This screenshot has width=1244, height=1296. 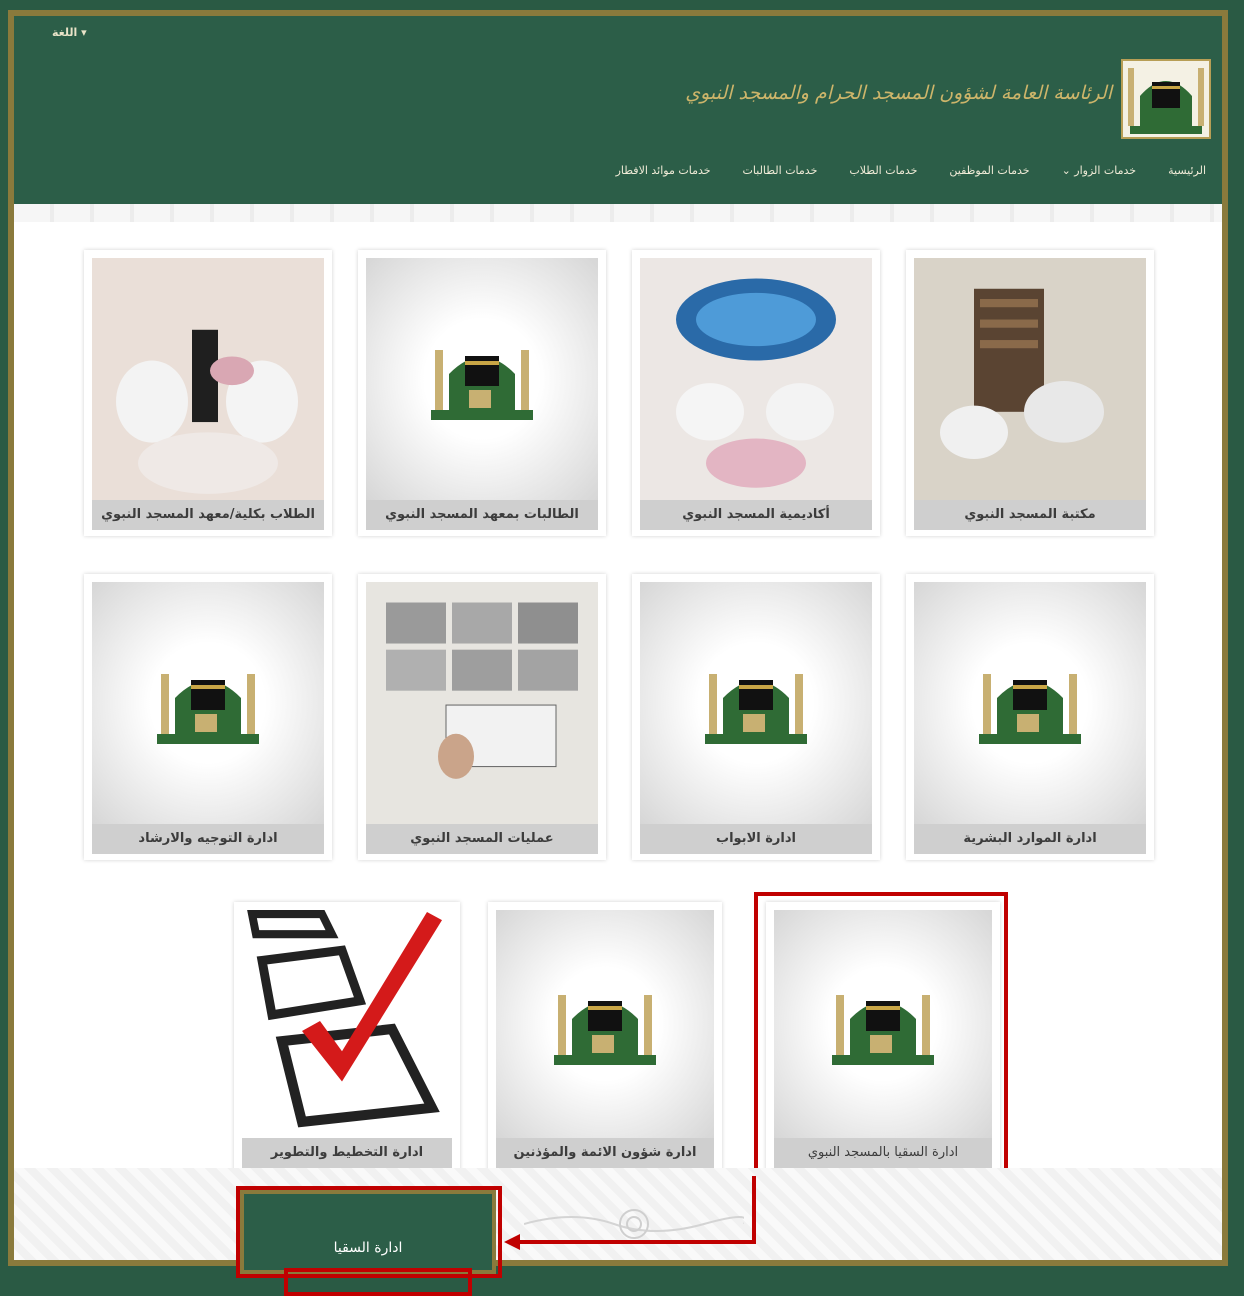 I want to click on card-academy: أكاديمية المسجد النبوي, so click(x=756, y=393).